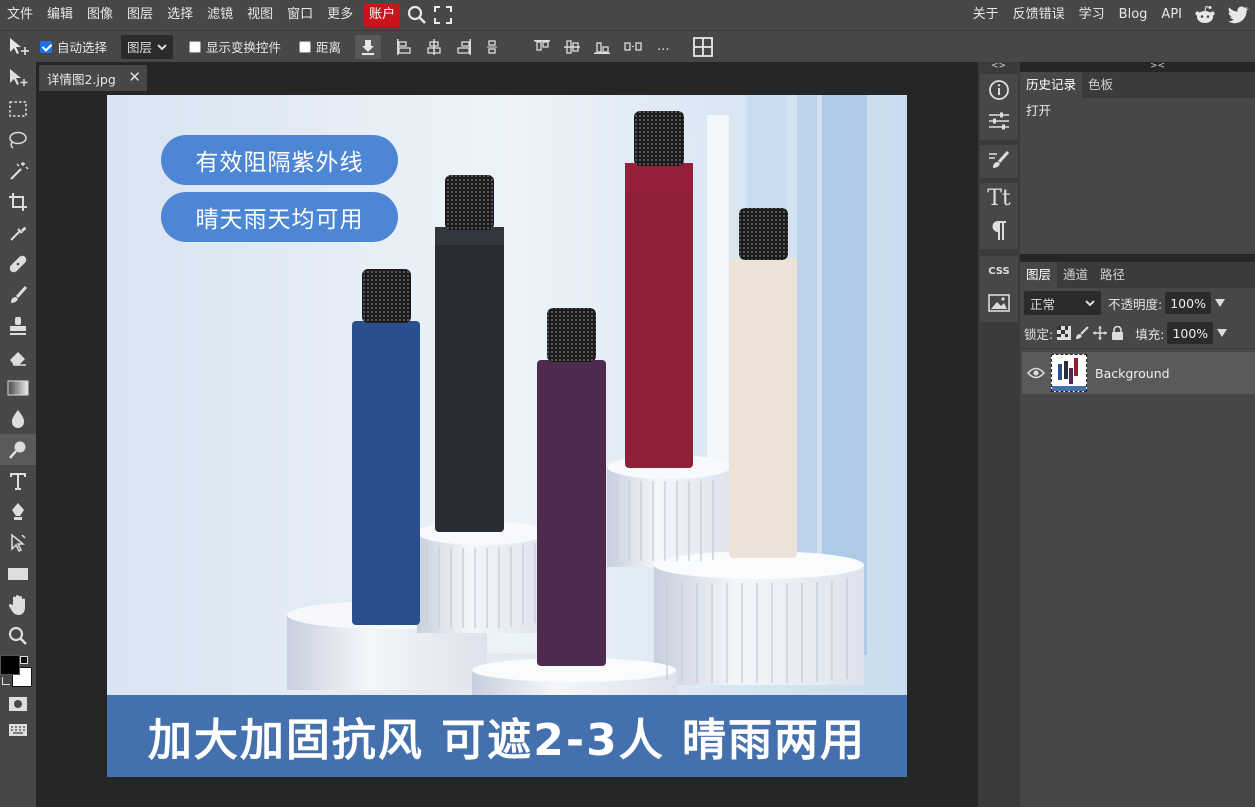 This screenshot has height=807, width=1255. I want to click on menu-select: 选择, so click(180, 15).